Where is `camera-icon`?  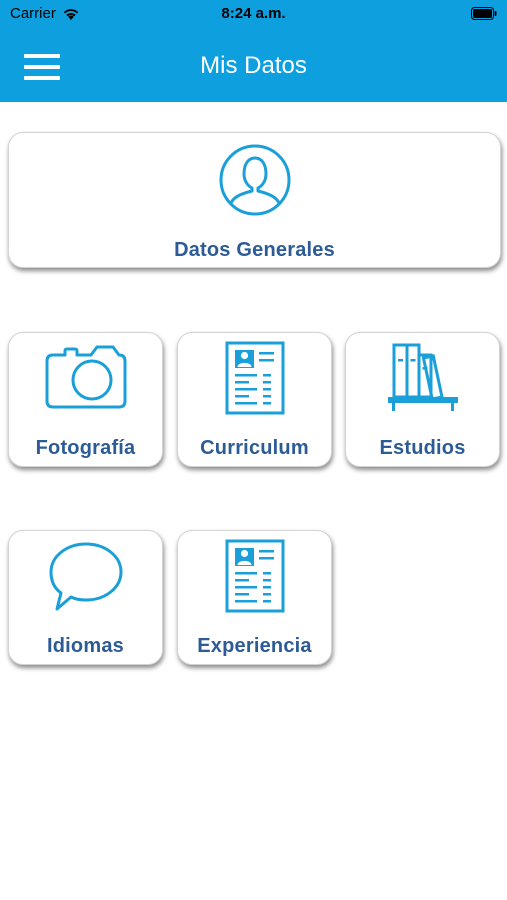 camera-icon is located at coordinates (85, 377).